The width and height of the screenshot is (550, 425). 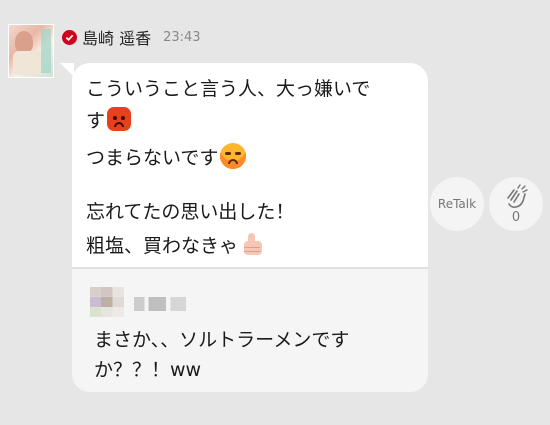 I want to click on quoted-text-line: まさか、、ソルトラーメンです, so click(x=222, y=340).